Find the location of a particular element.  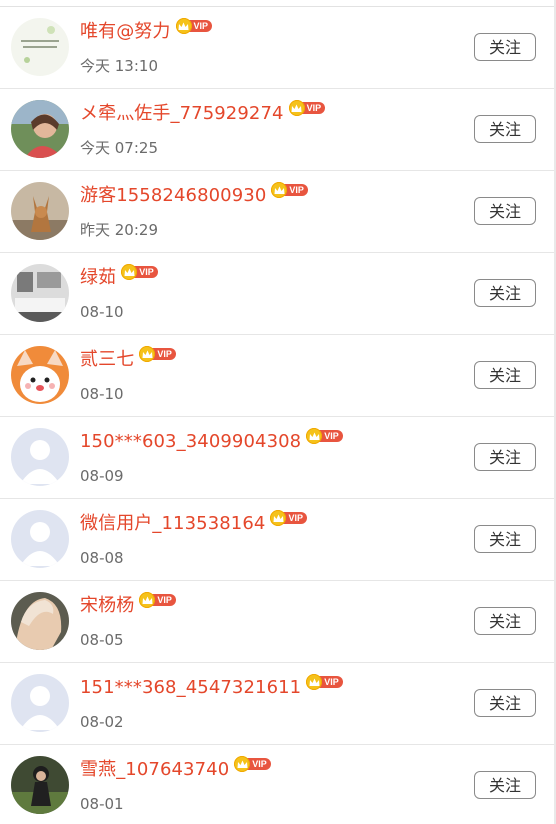

follow-time: 08-09 is located at coordinates (102, 476).